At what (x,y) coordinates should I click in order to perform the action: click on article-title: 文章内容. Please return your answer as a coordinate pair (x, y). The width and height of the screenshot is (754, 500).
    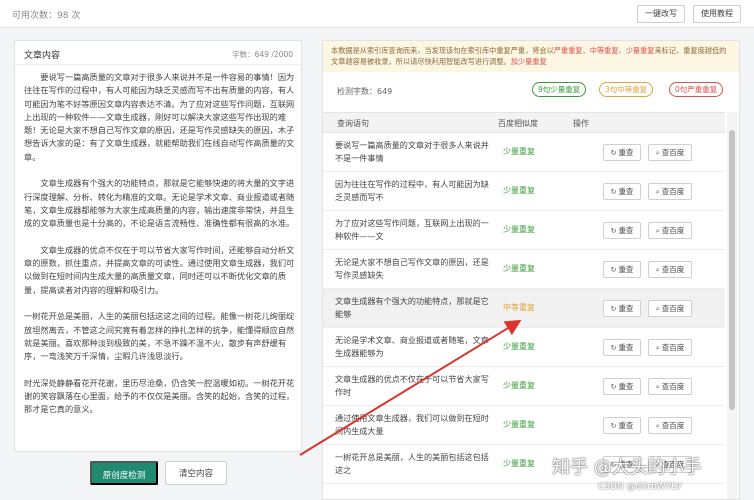
    Looking at the image, I should click on (42, 56).